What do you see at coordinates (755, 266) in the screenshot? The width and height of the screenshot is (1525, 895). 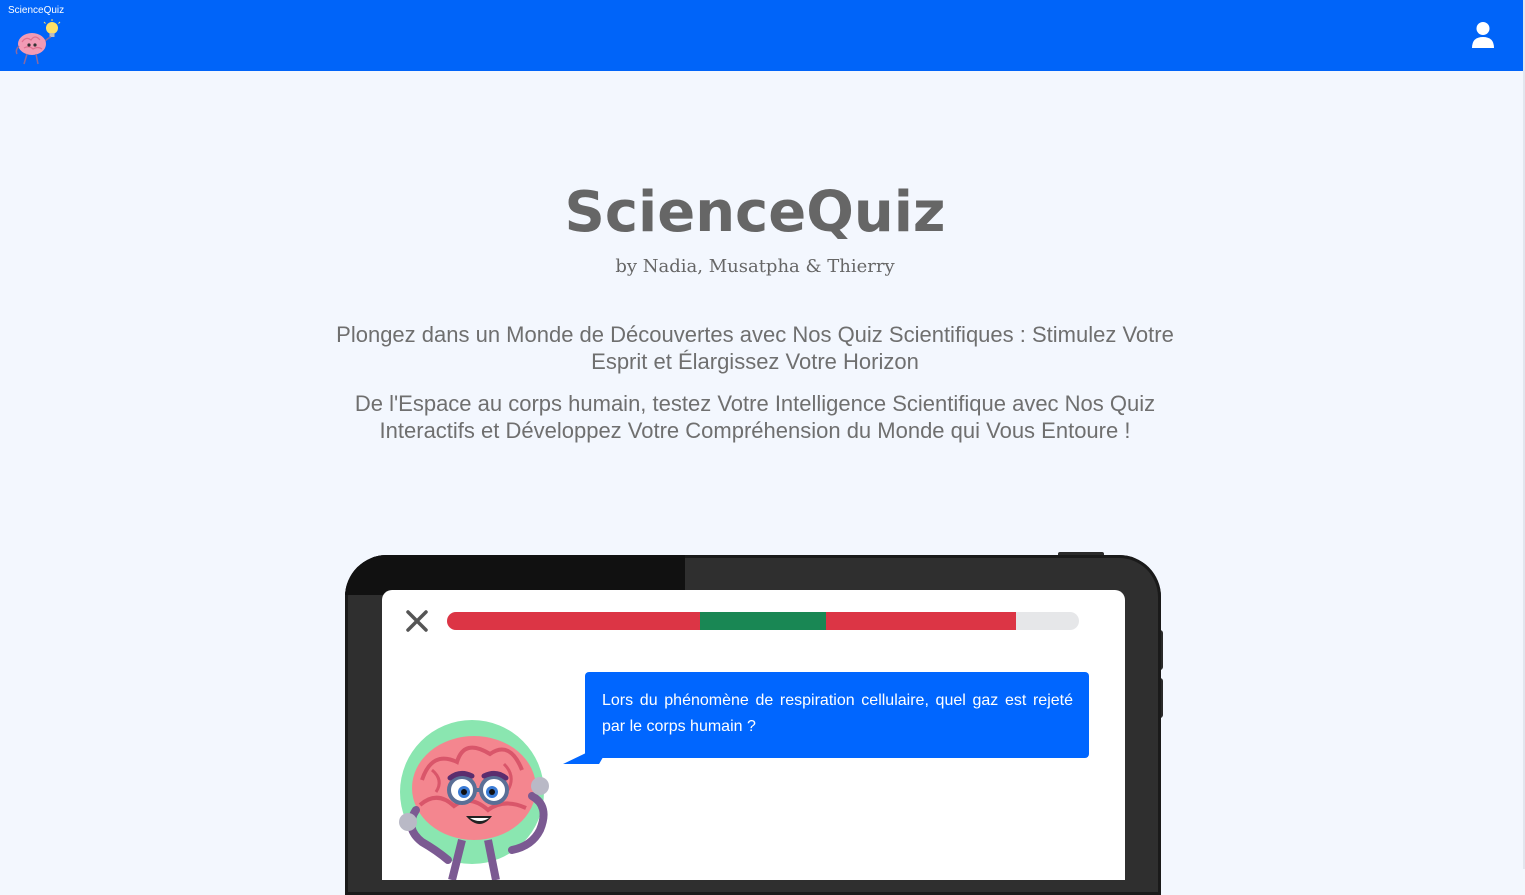 I see `hero-authors: by Nadia, Musatpha & Thierry` at bounding box center [755, 266].